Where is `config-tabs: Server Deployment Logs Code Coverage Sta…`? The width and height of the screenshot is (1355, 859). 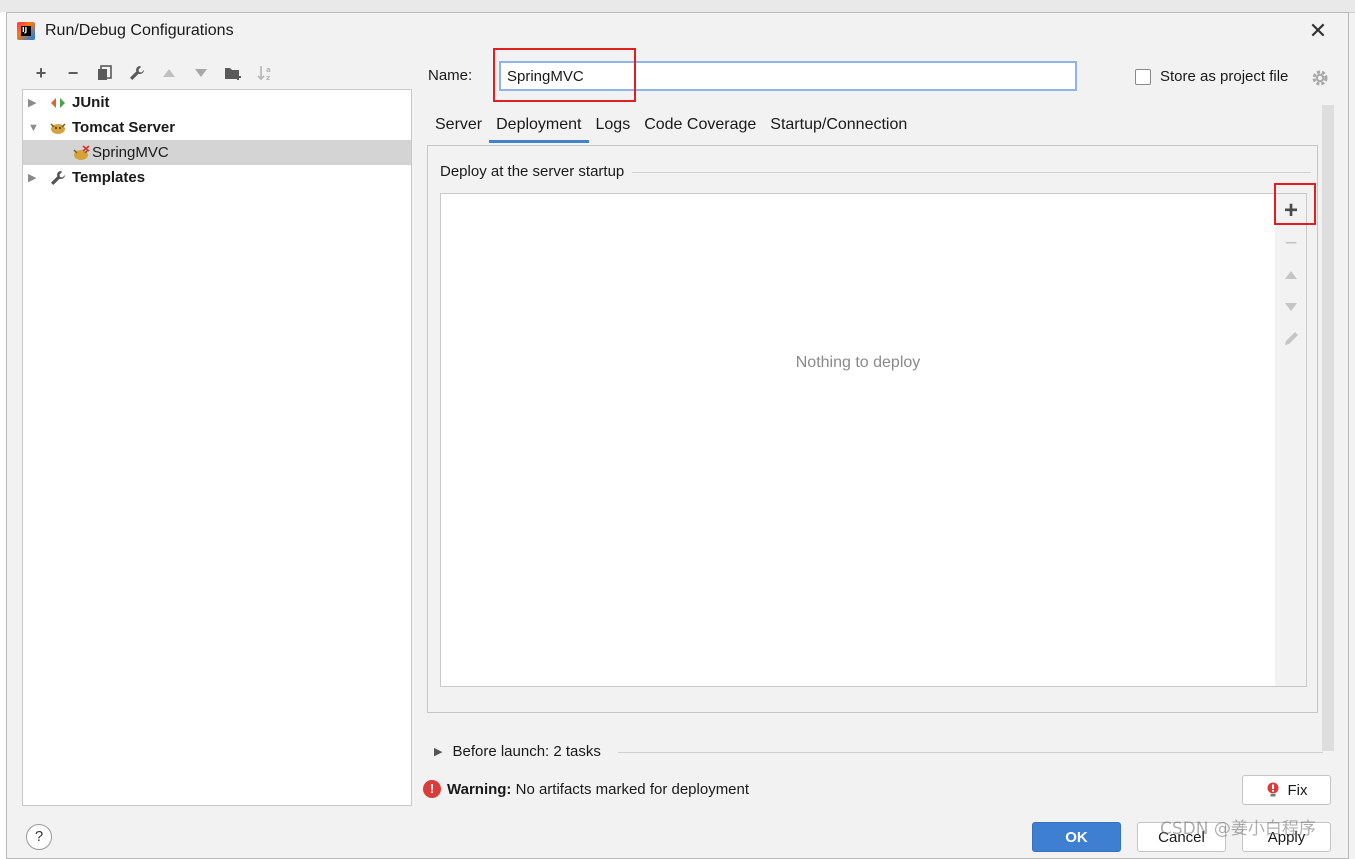 config-tabs: Server Deployment Logs Code Coverage Sta… is located at coordinates (671, 129).